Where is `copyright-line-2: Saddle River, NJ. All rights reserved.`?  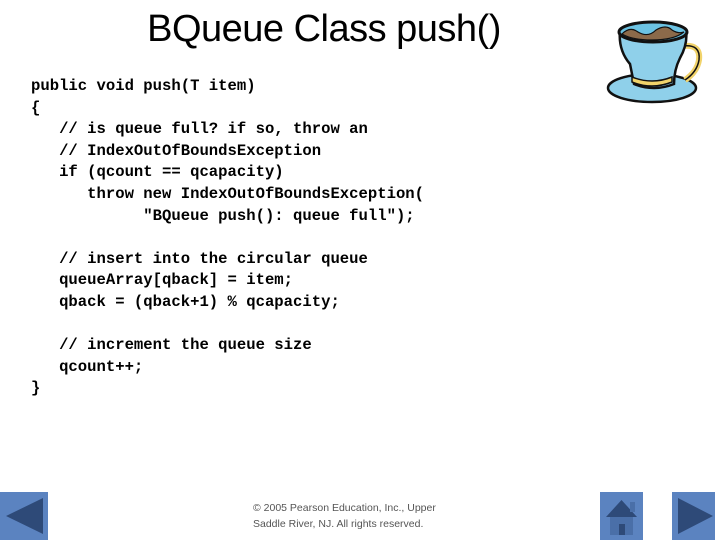 copyright-line-2: Saddle River, NJ. All rights reserved. is located at coordinates (338, 524).